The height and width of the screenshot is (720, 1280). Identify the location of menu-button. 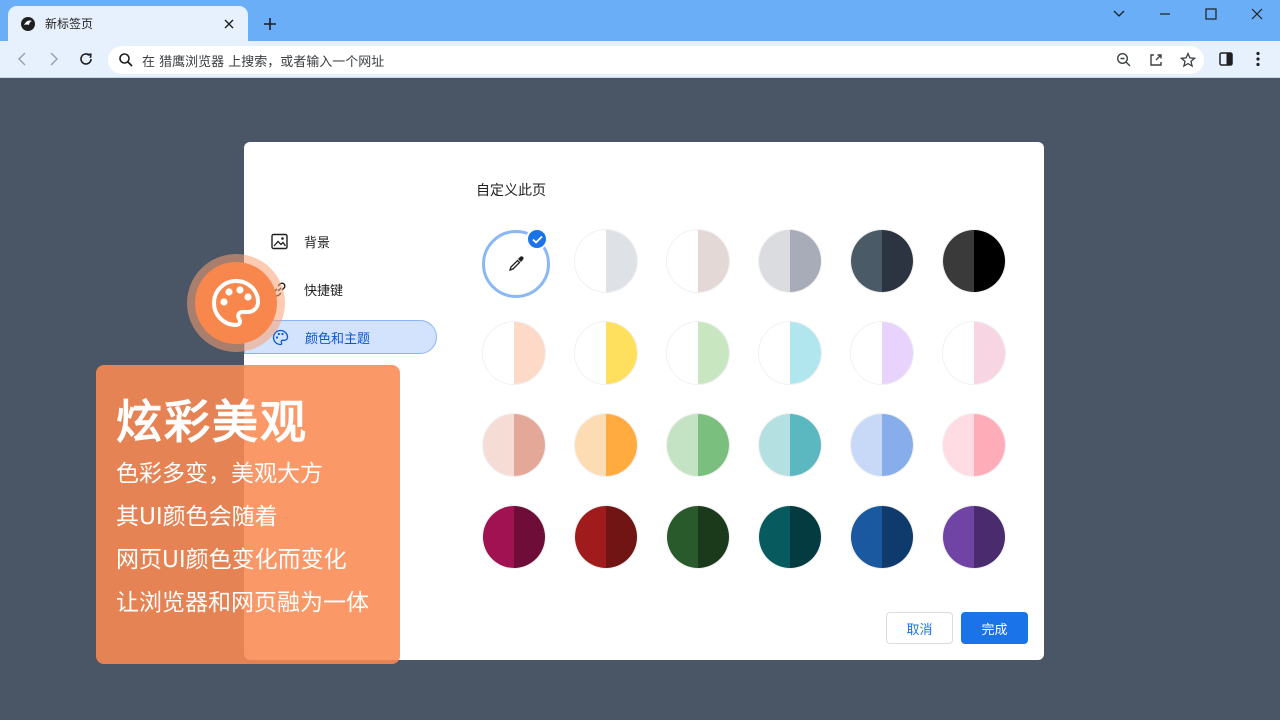
(1258, 59).